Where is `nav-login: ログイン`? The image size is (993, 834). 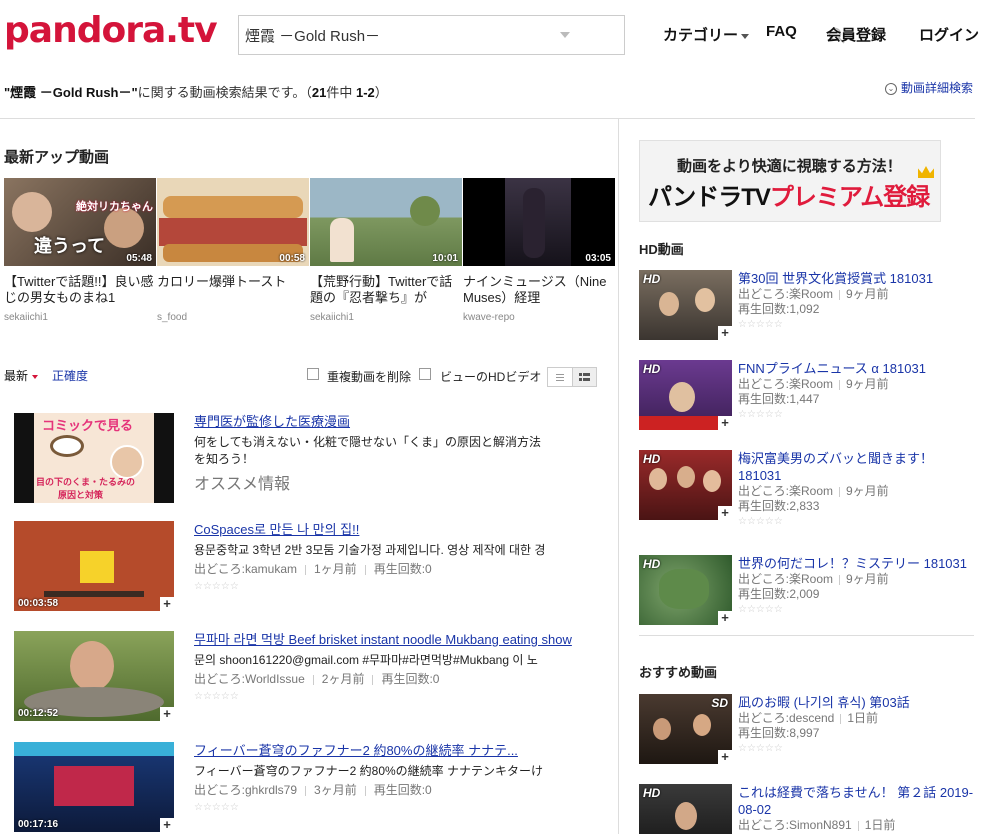
nav-login: ログイン is located at coordinates (949, 34).